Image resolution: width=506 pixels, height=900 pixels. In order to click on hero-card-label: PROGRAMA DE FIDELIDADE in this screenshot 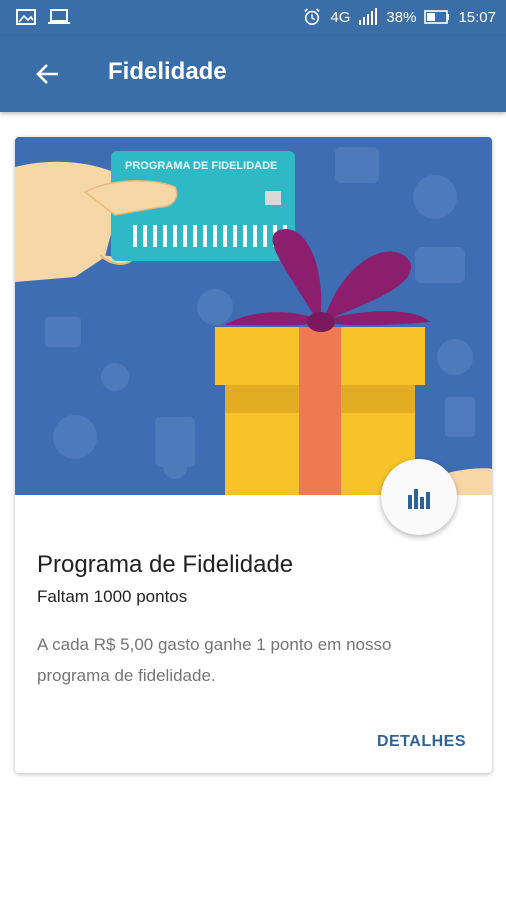, I will do `click(201, 166)`.